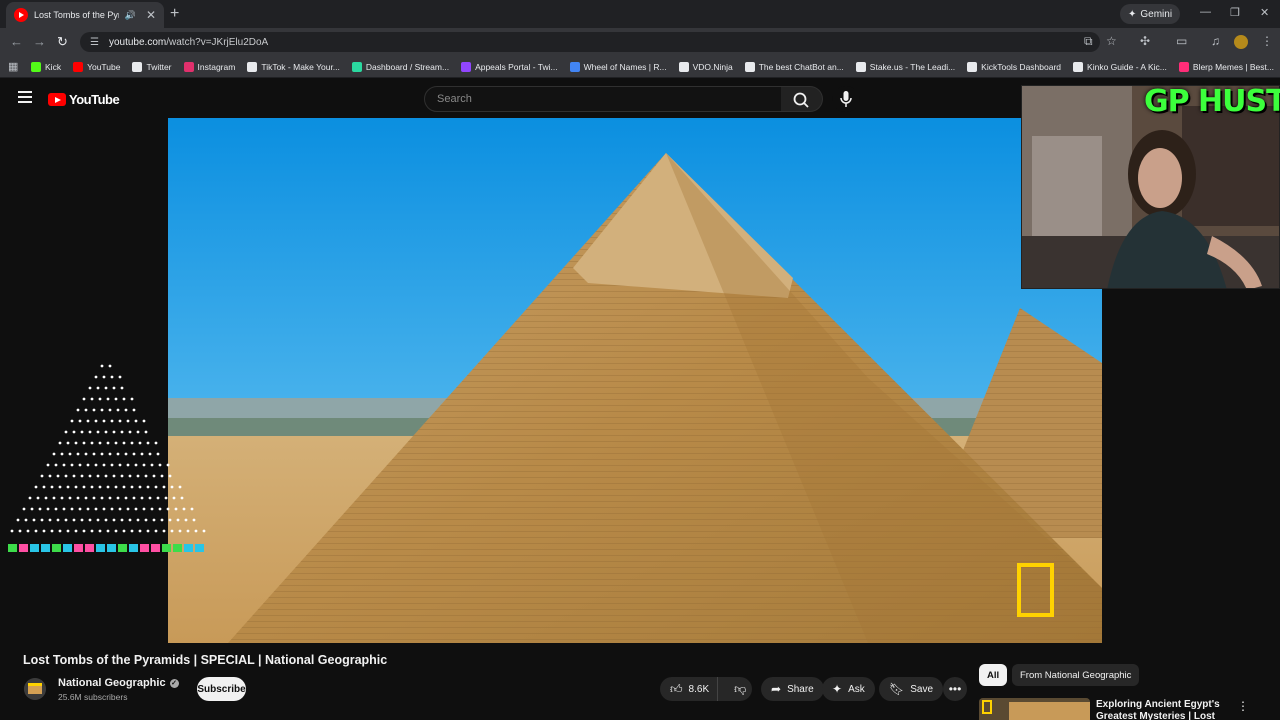 Image resolution: width=1280 pixels, height=720 pixels. Describe the element at coordinates (104, 66) in the screenshot. I see `bookmark-label: YouTube` at that location.